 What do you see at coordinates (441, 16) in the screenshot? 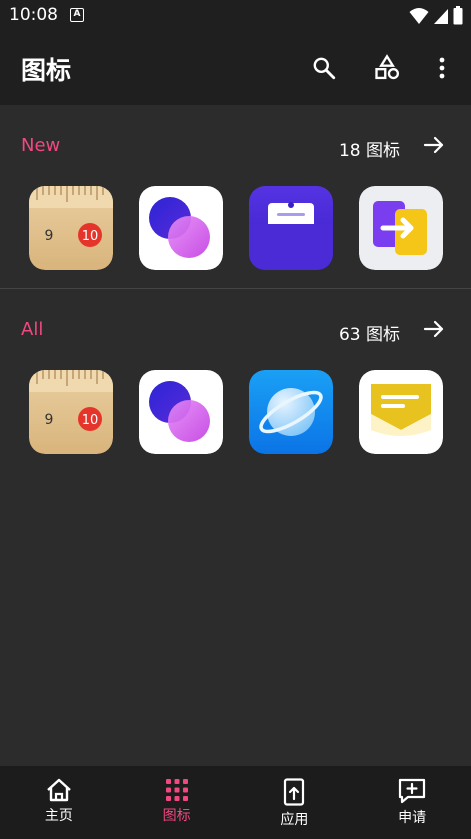
I see `signal-icon` at bounding box center [441, 16].